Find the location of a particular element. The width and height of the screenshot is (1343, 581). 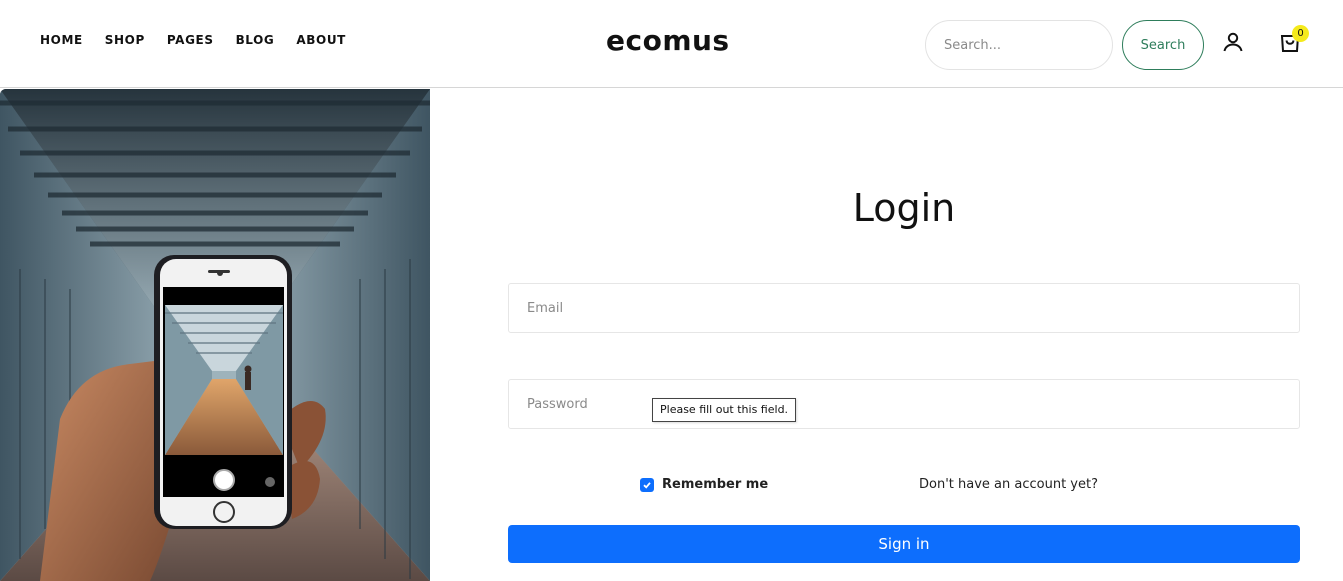

search-button: Search is located at coordinates (1163, 45).